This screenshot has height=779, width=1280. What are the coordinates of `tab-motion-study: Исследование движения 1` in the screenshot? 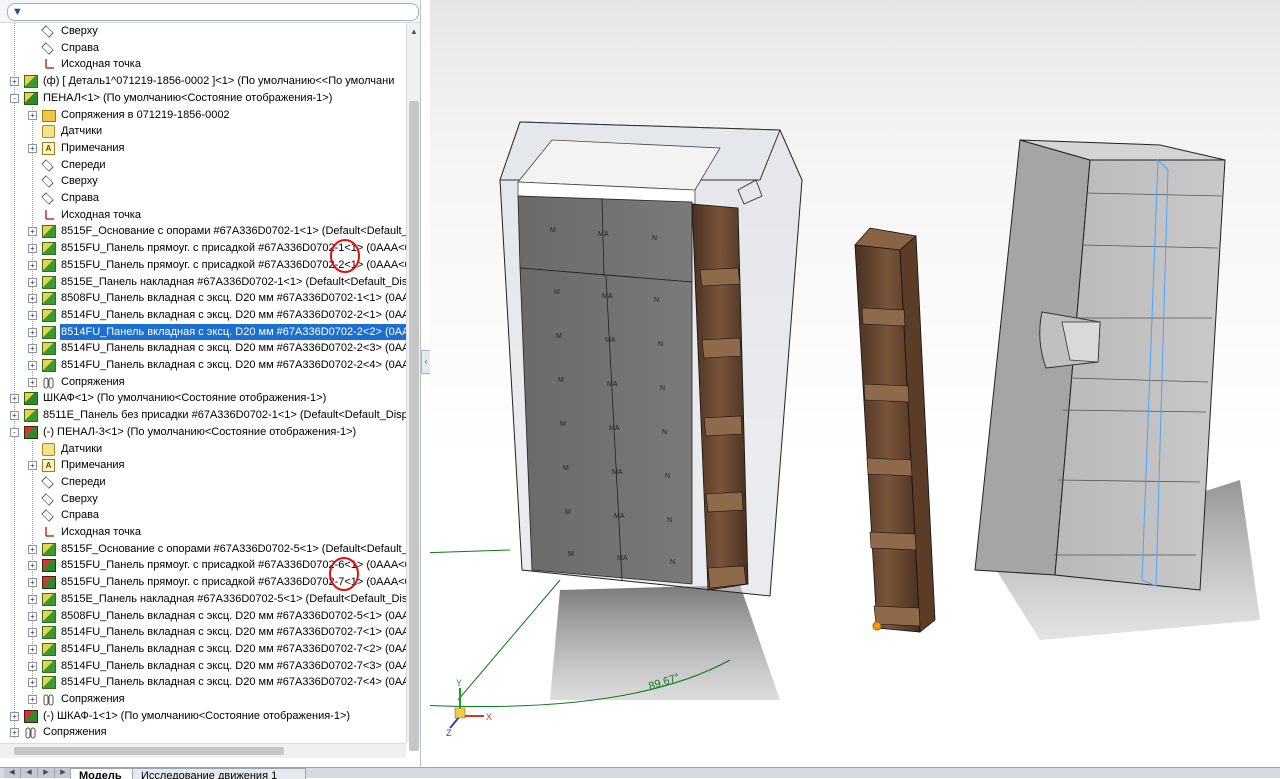 It's located at (219, 773).